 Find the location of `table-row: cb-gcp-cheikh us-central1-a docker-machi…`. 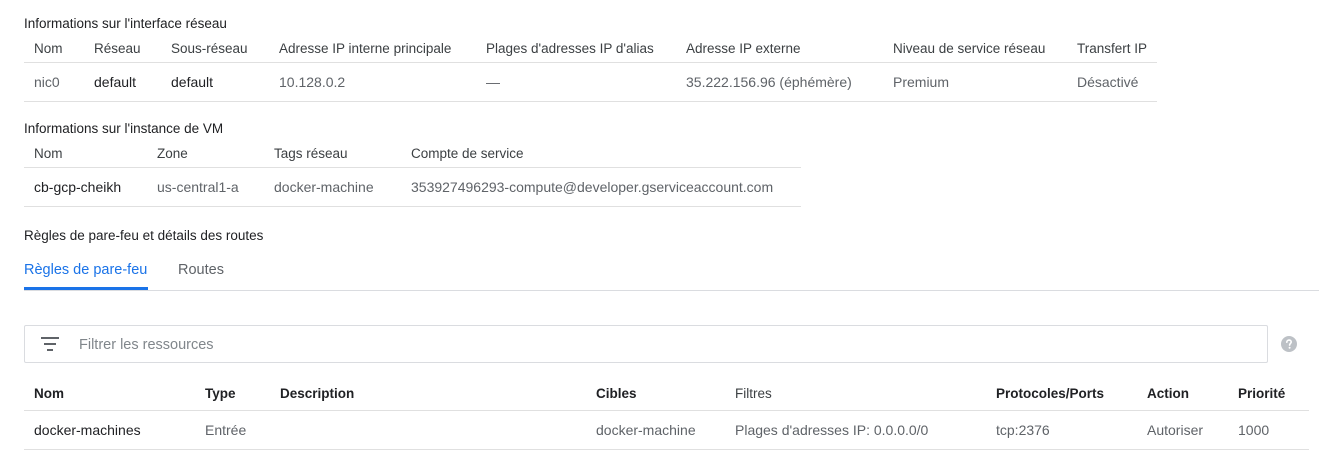

table-row: cb-gcp-cheikh us-central1-a docker-machi… is located at coordinates (412, 187).